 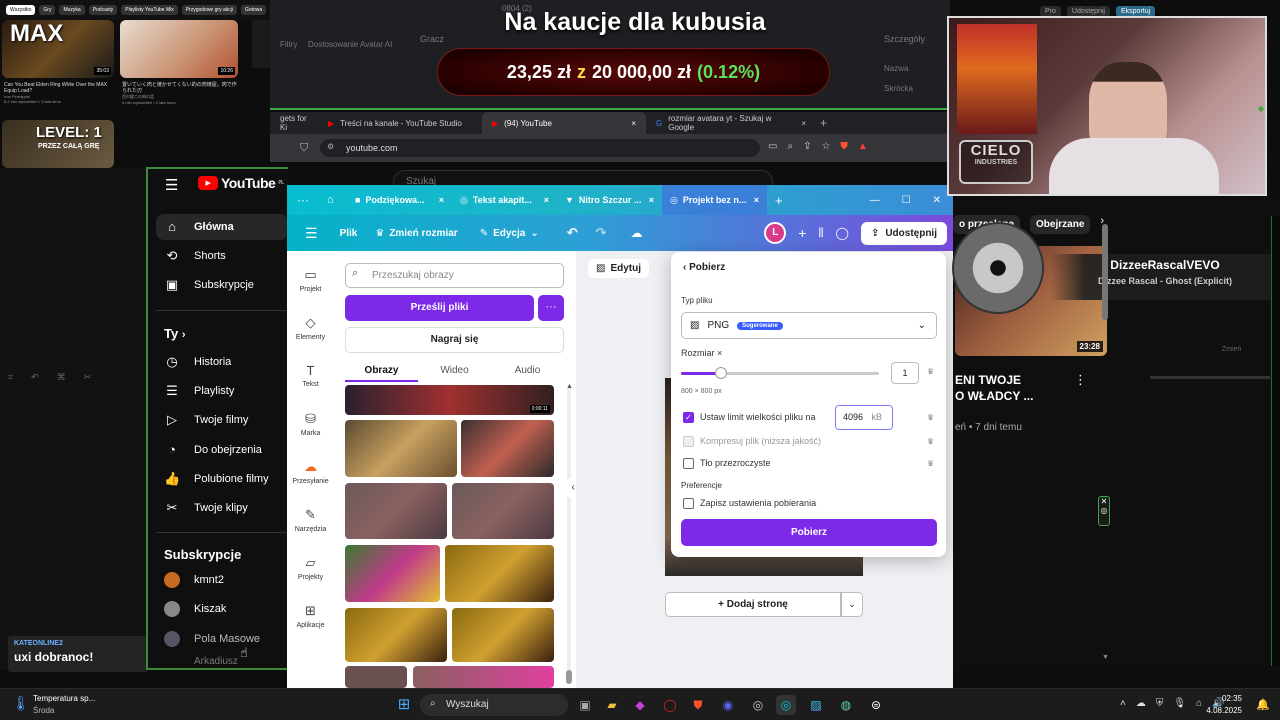 I want to click on subscription-channel: Arkadiusz, so click(x=222, y=661).